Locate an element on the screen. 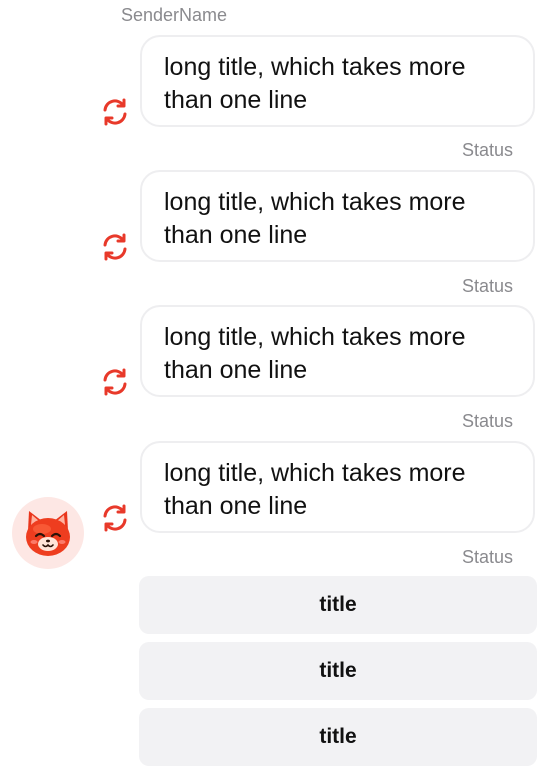  avatar is located at coordinates (48, 533).